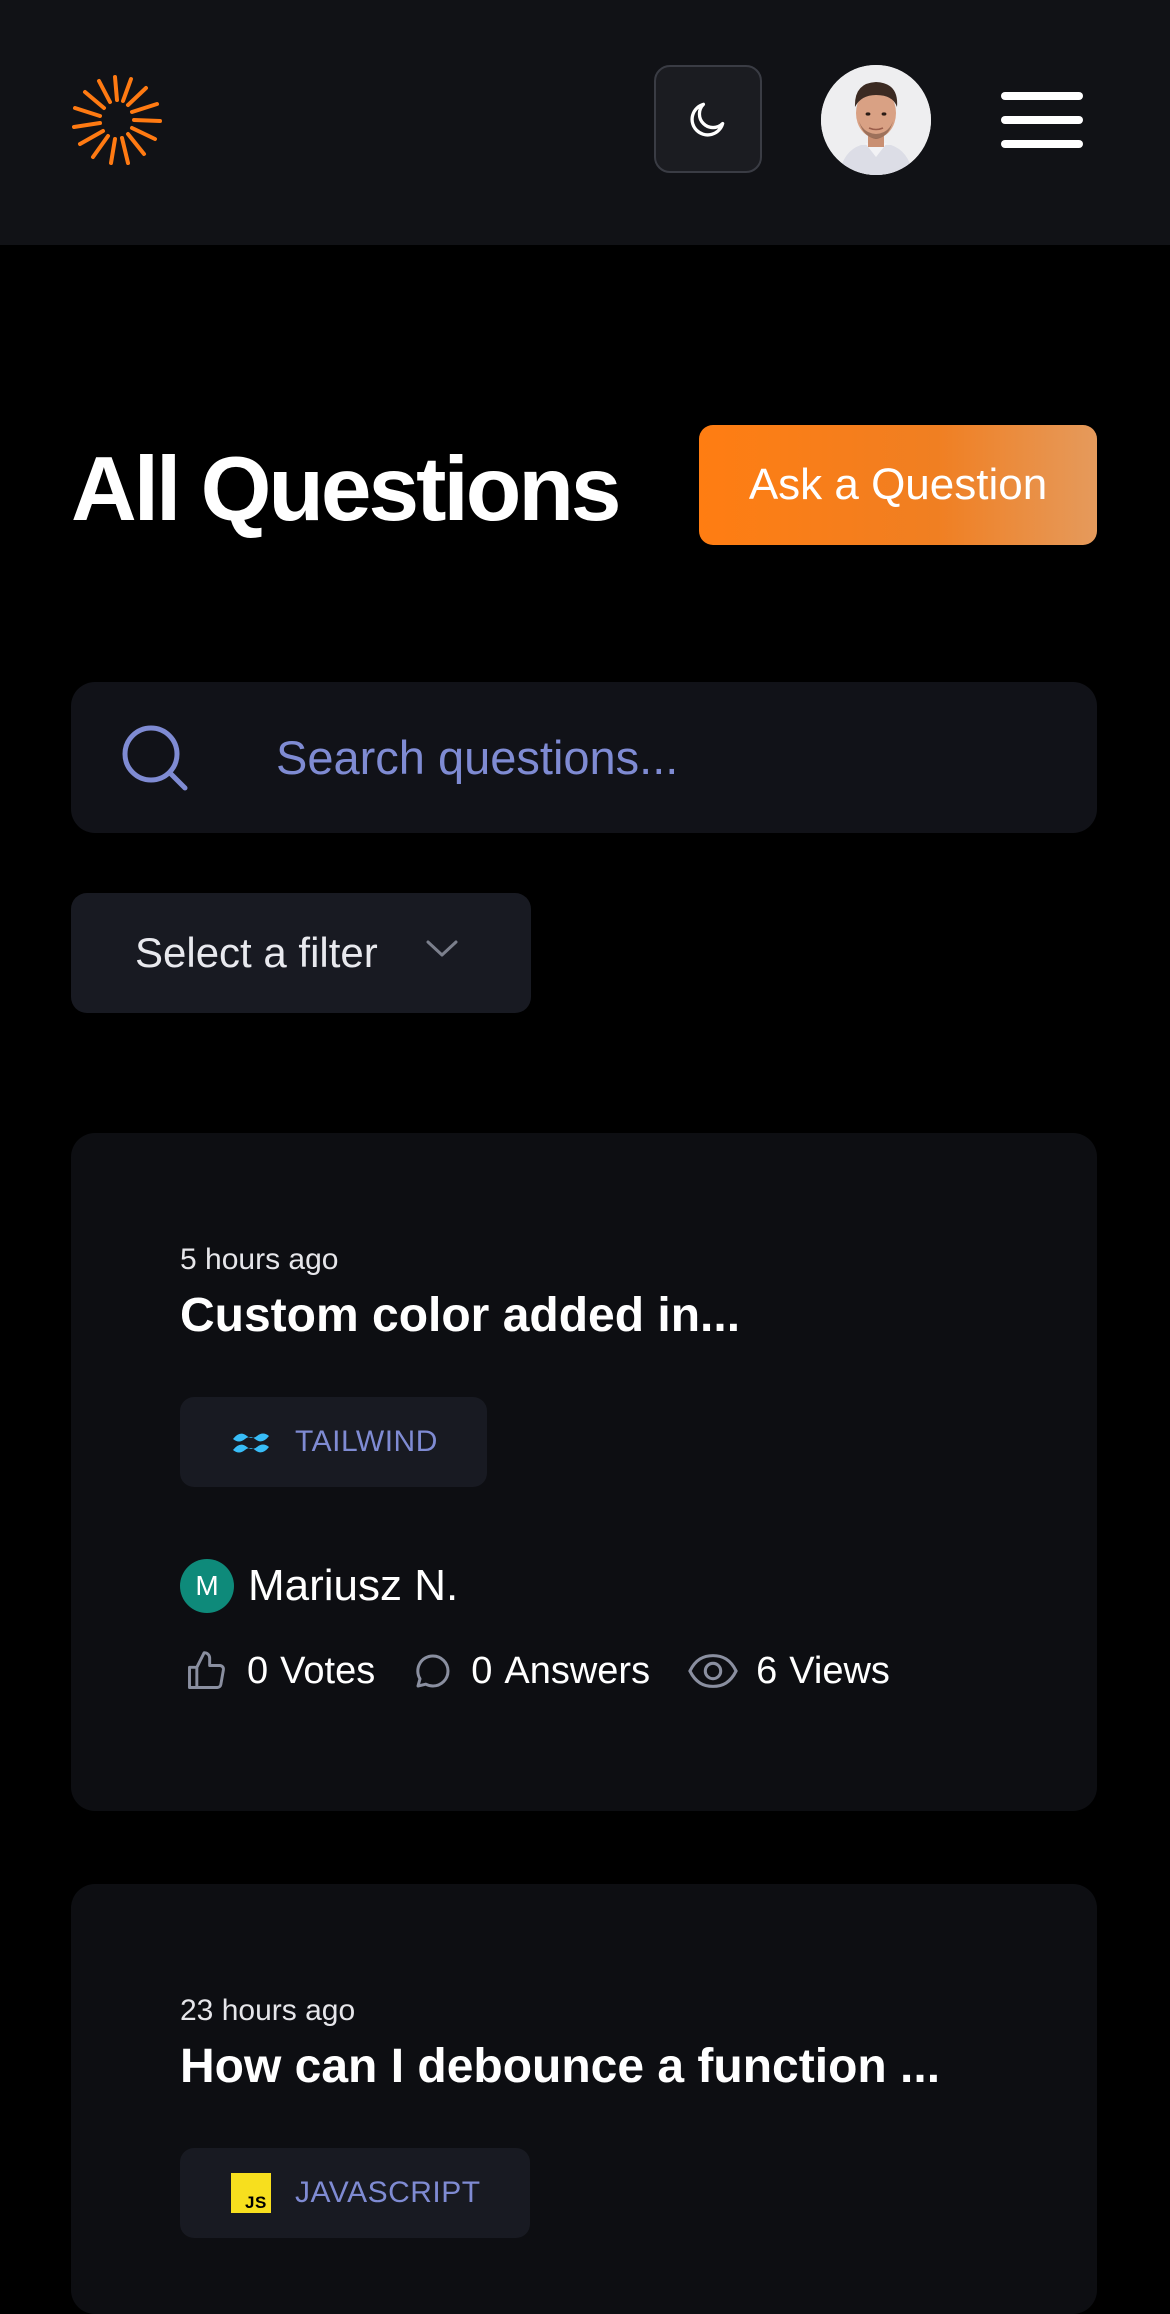  I want to click on answers-label: Answers, so click(577, 1670).